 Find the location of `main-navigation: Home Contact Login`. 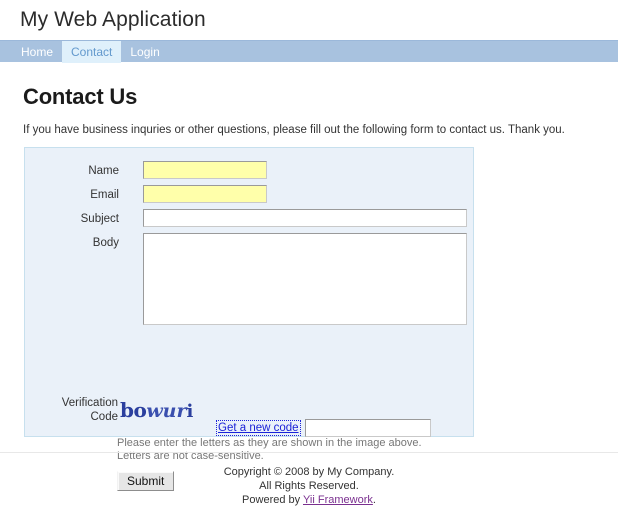

main-navigation: Home Contact Login is located at coordinates (309, 51).